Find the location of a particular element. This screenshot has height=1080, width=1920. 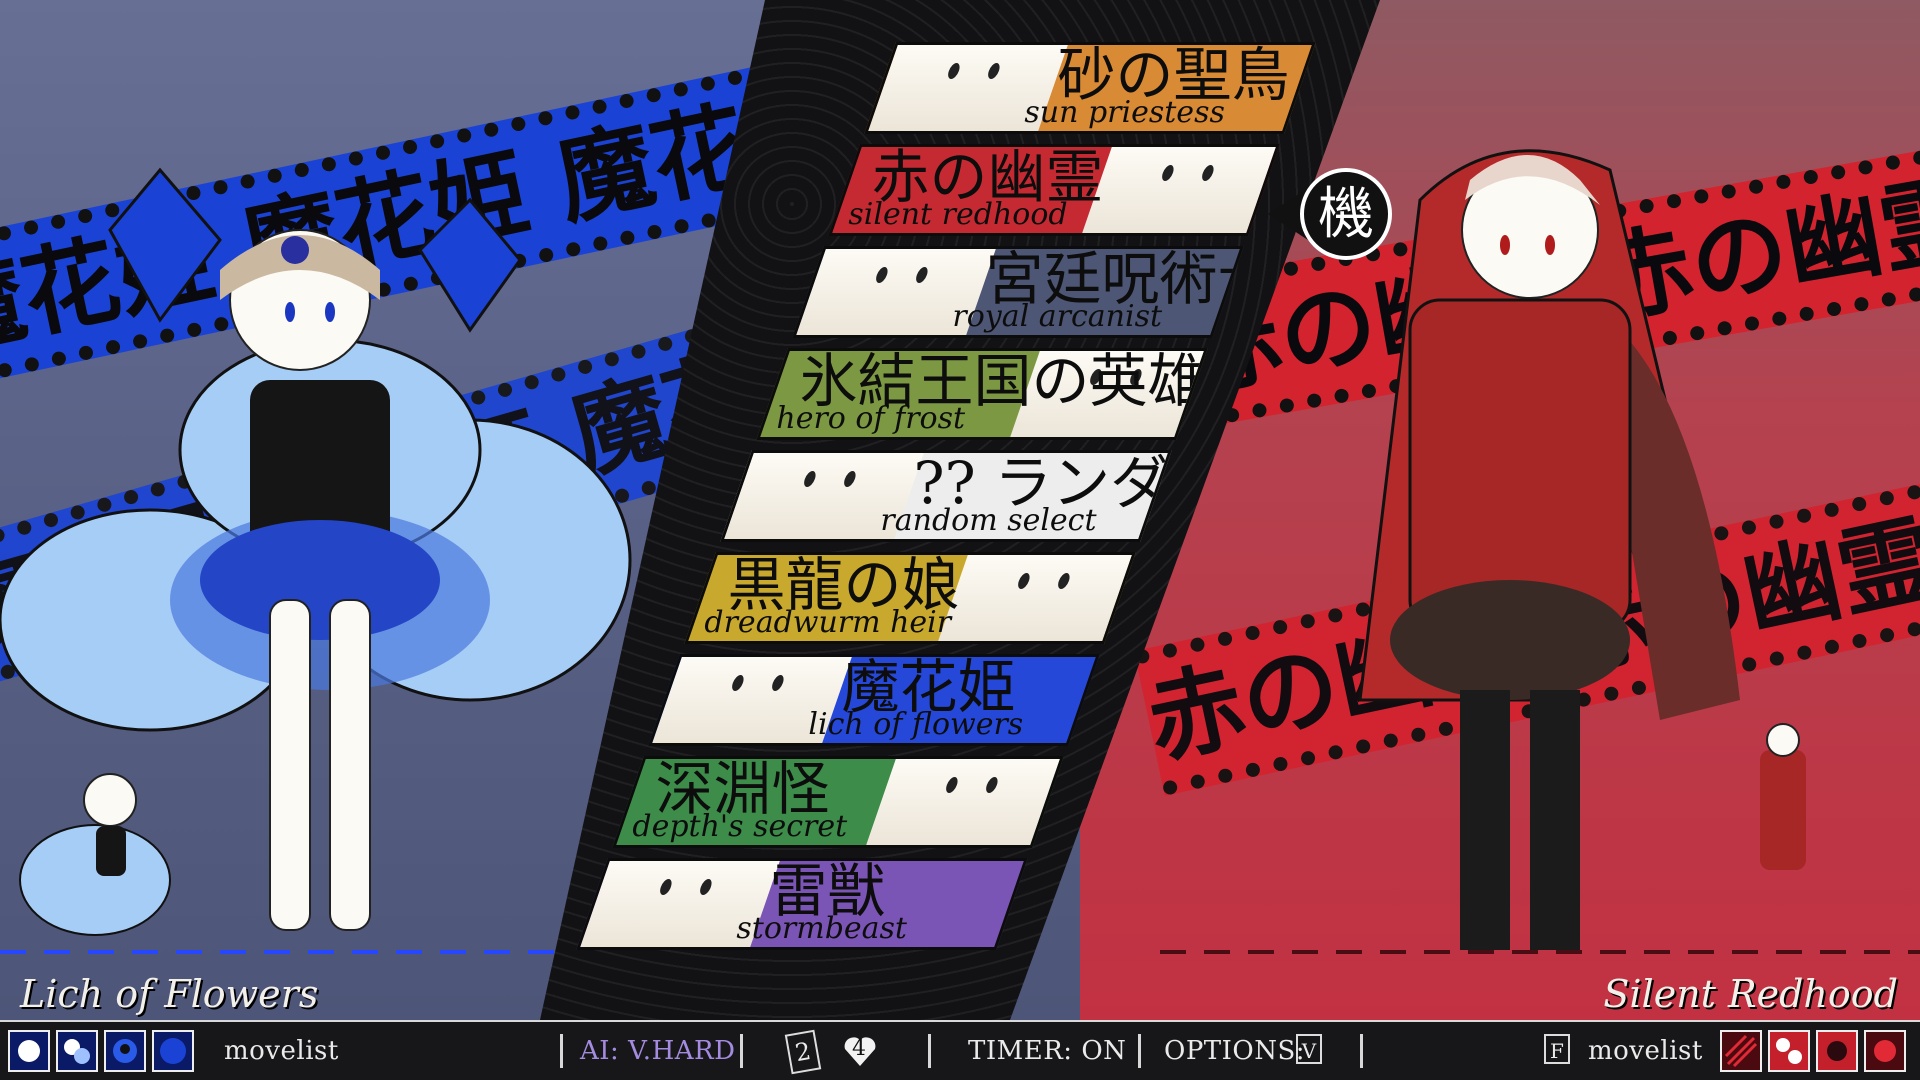

p2-movelist-label: movelist is located at coordinates (1645, 1051).